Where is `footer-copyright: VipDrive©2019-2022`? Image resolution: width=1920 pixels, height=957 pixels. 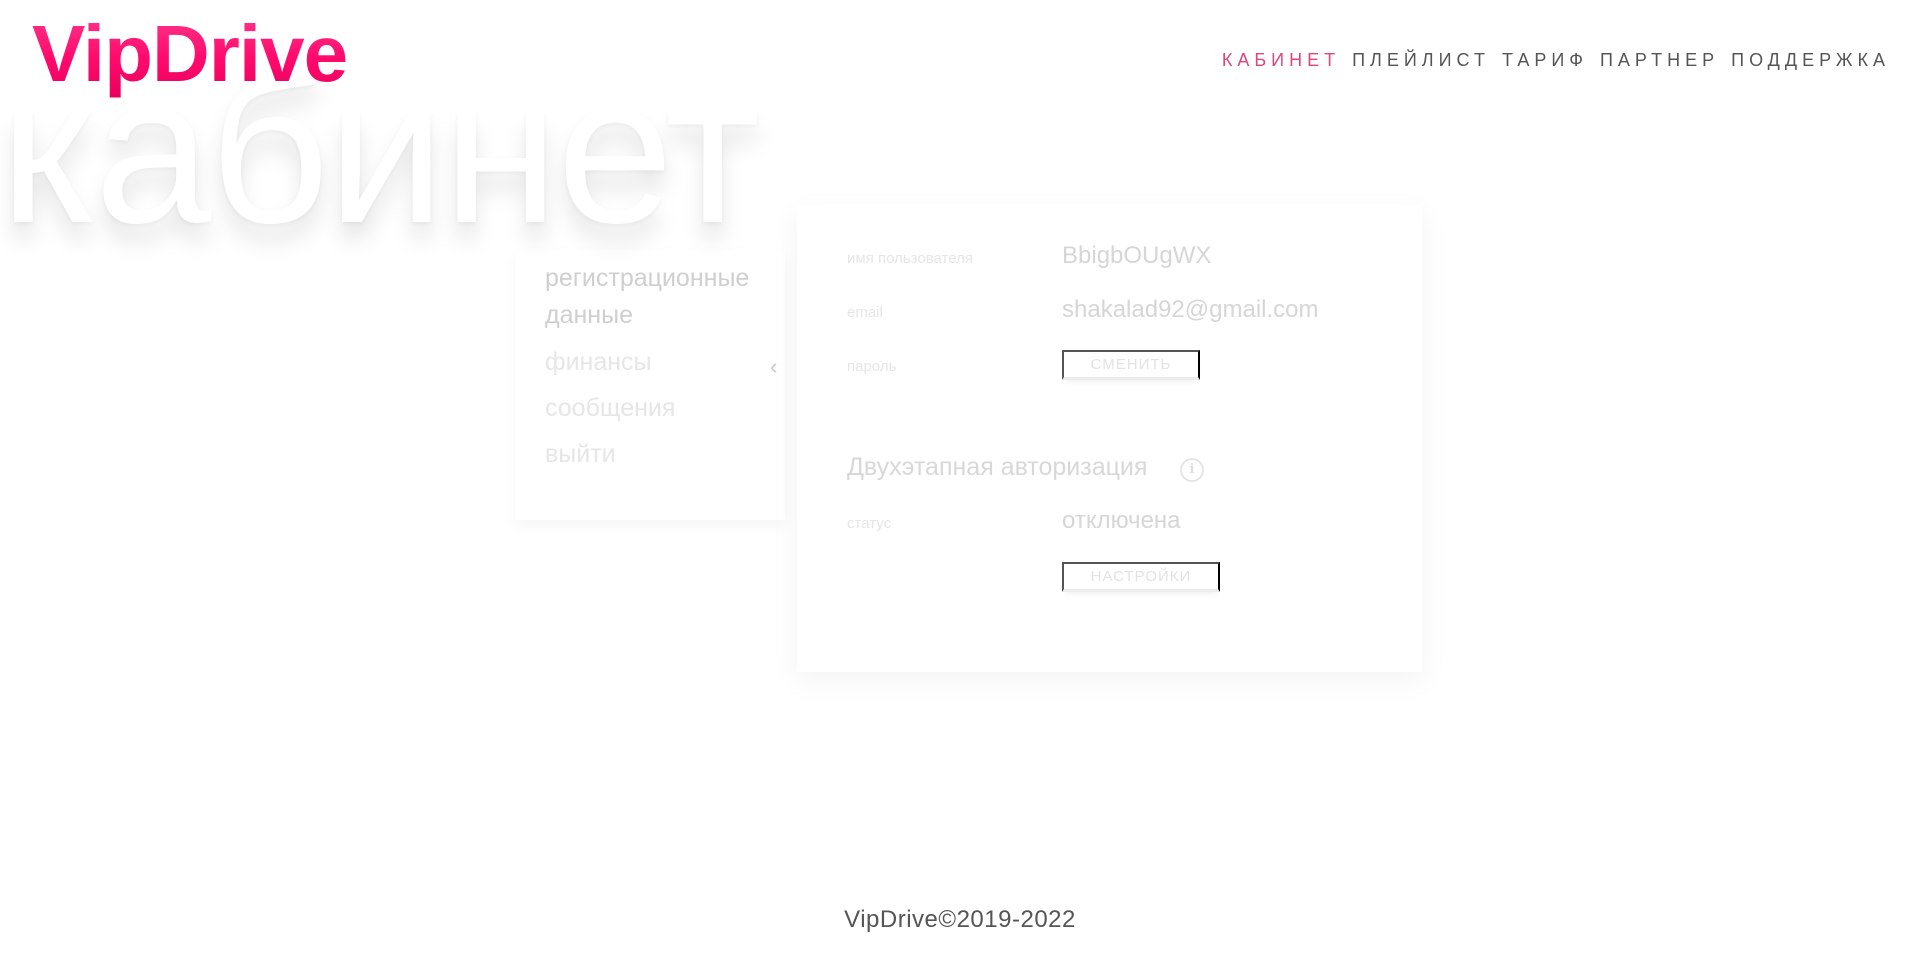 footer-copyright: VipDrive©2019-2022 is located at coordinates (960, 919).